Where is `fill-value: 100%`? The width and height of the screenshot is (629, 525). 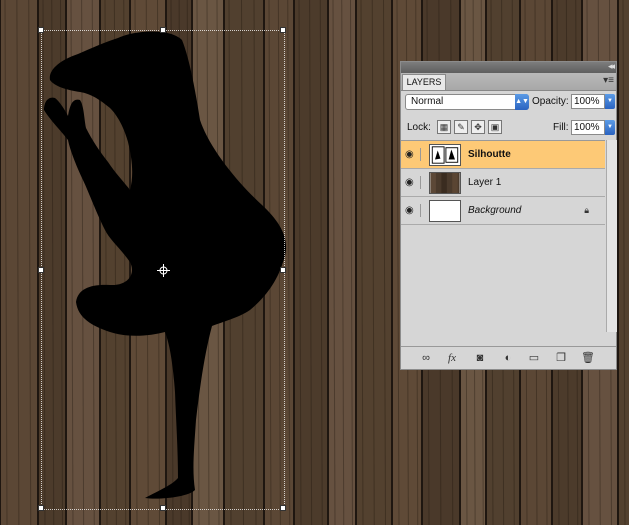 fill-value: 100% is located at coordinates (587, 127).